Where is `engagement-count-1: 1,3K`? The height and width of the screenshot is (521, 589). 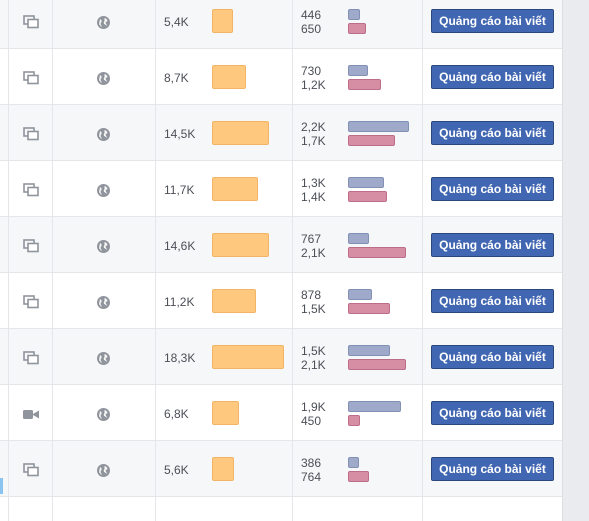 engagement-count-1: 1,3K is located at coordinates (313, 183).